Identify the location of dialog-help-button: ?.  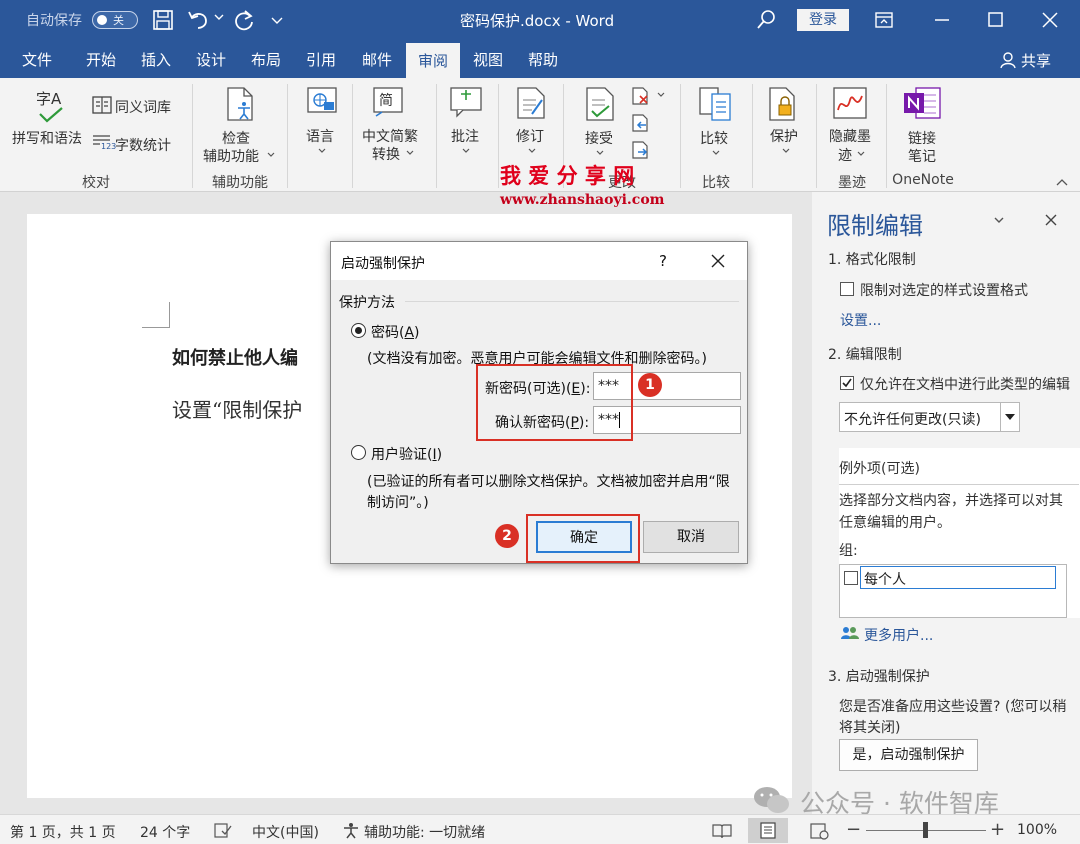
(663, 261).